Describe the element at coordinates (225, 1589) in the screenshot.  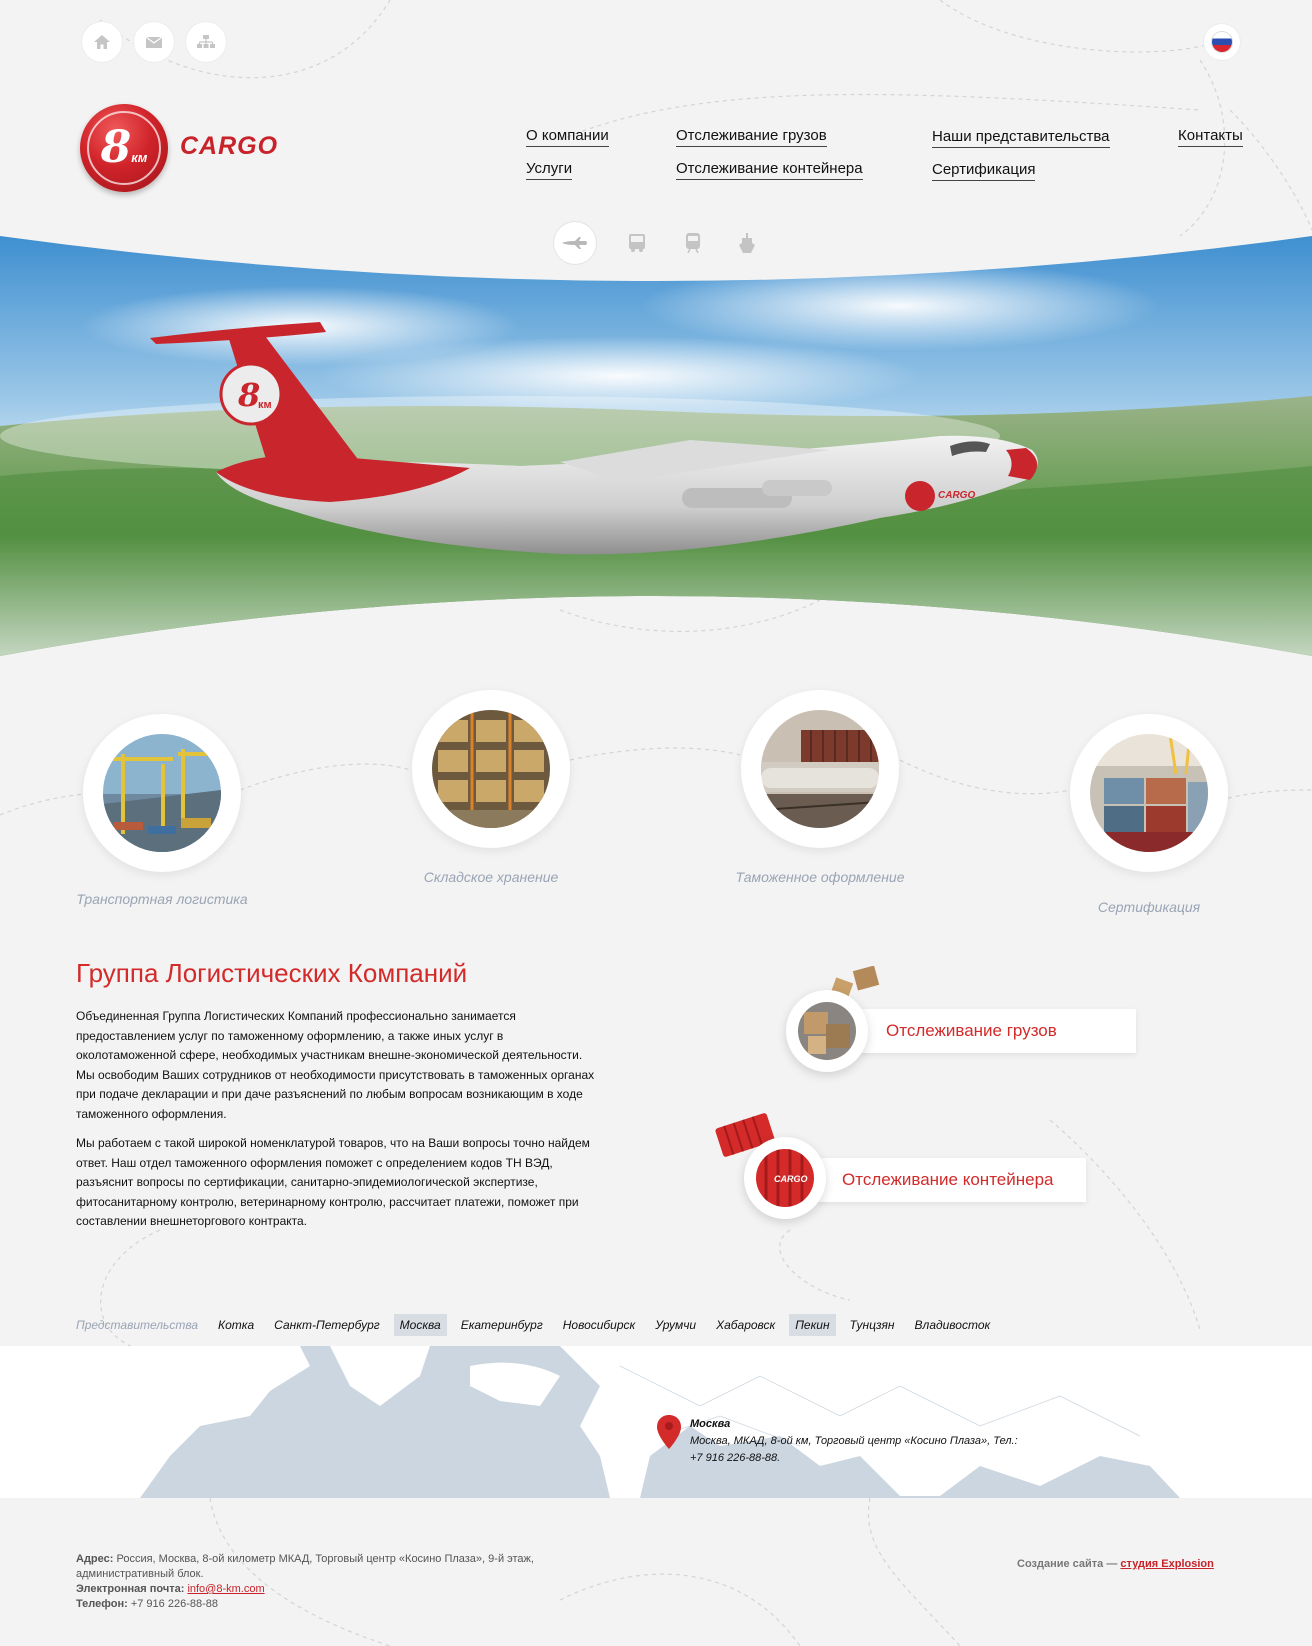
I see `footer-email-link: info@8-km.com` at that location.